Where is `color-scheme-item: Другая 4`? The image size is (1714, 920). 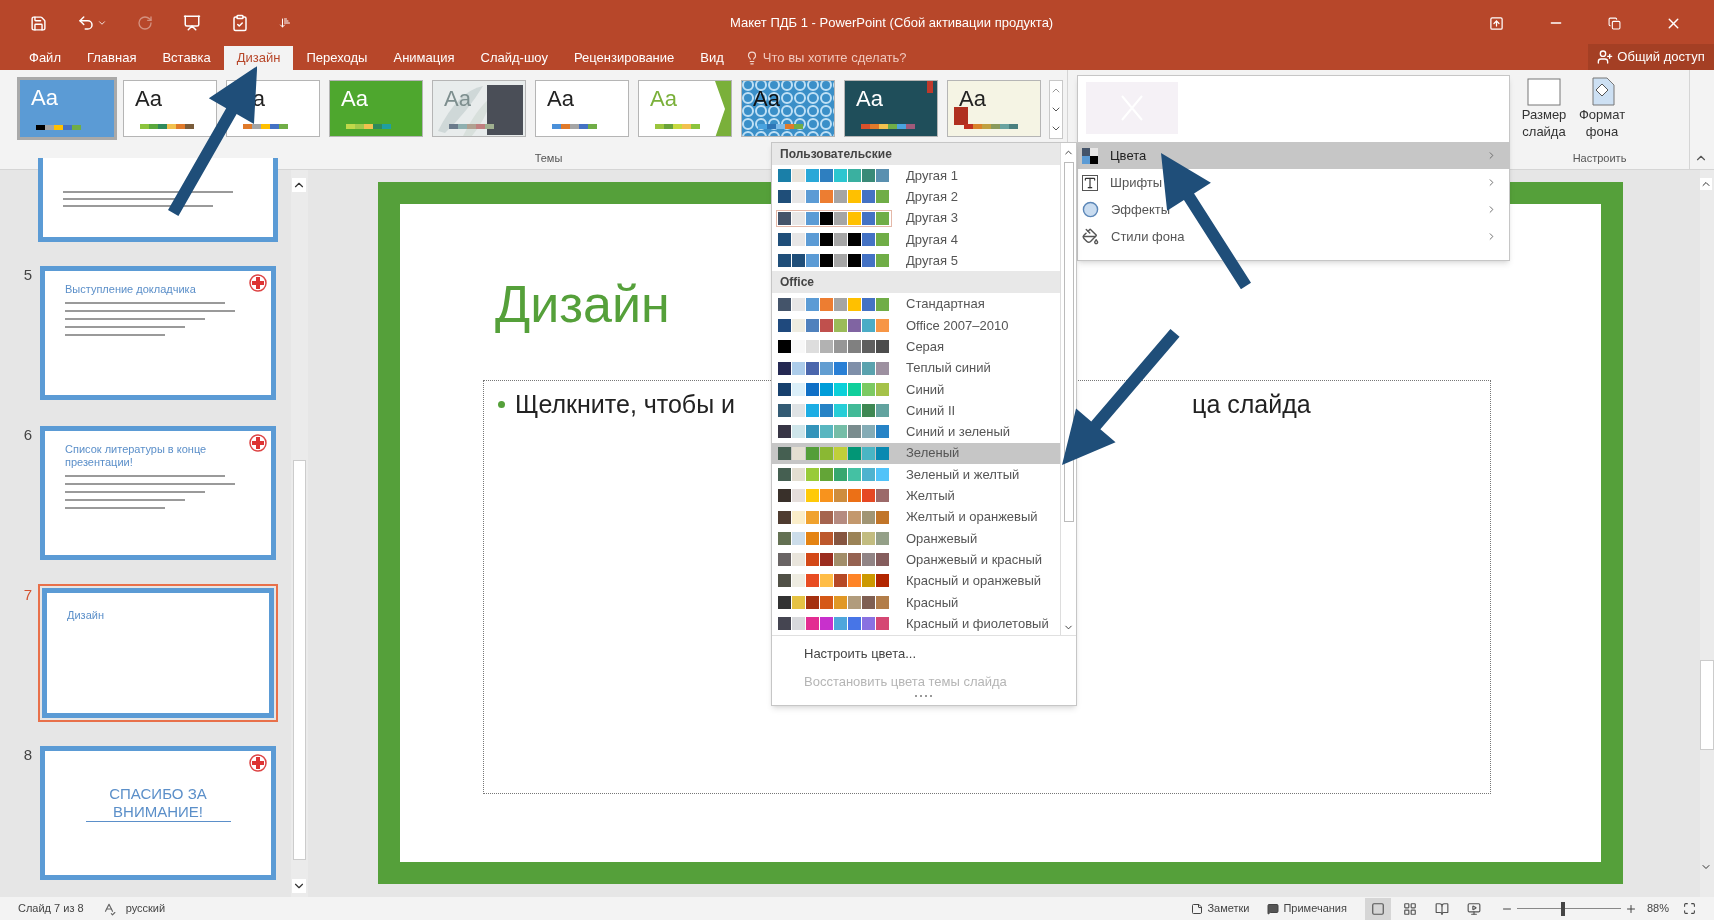 color-scheme-item: Другая 4 is located at coordinates (916, 239).